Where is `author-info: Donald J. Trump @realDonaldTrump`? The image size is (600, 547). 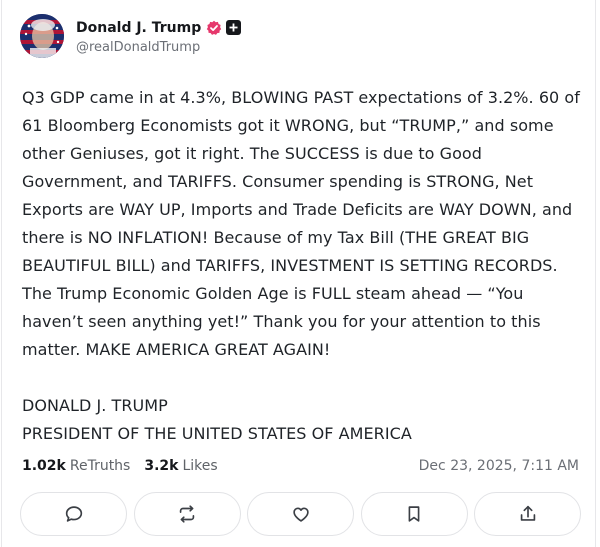 author-info: Donald J. Trump @realDonaldTrump is located at coordinates (159, 36).